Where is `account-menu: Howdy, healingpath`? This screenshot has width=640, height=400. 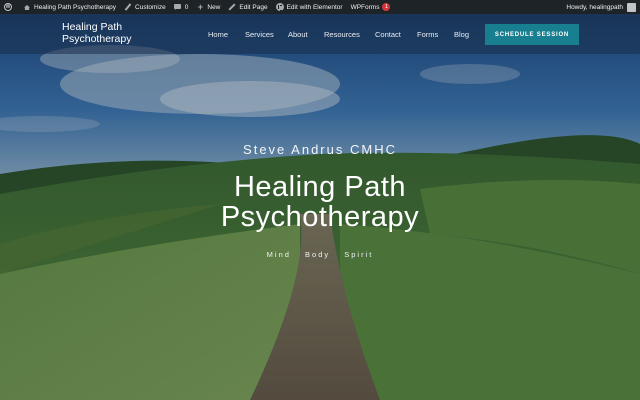 account-menu: Howdy, healingpath is located at coordinates (601, 7).